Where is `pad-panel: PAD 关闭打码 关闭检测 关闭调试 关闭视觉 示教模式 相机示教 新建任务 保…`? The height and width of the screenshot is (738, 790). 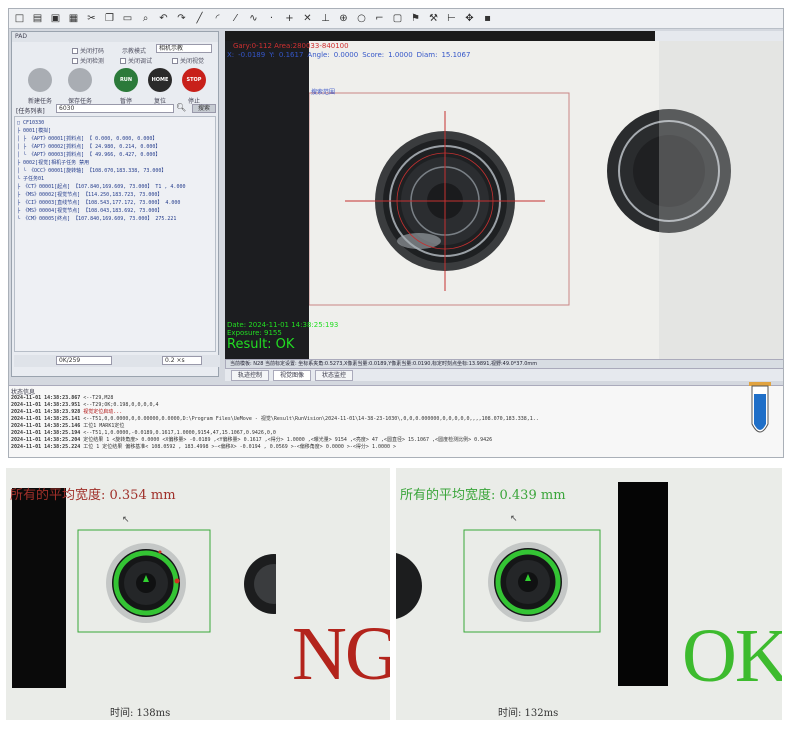
pad-panel: PAD 关闭打码 关闭检测 关闭调试 关闭视觉 示教模式 相机示教 新建任务 保… is located at coordinates (115, 204).